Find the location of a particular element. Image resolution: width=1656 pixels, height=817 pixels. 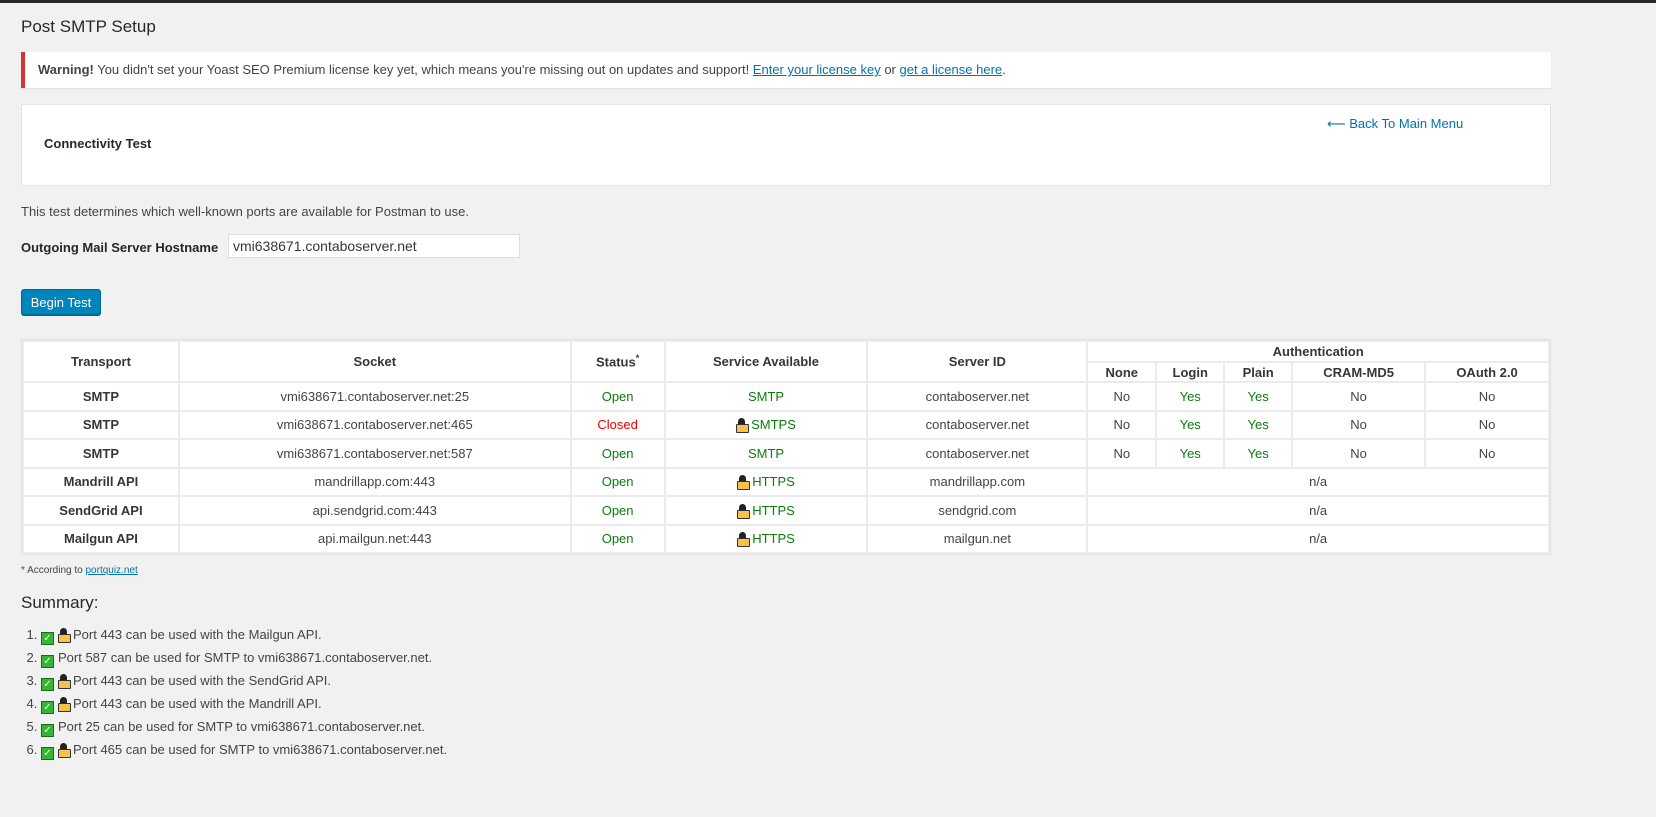

warning-end: . is located at coordinates (1004, 69).